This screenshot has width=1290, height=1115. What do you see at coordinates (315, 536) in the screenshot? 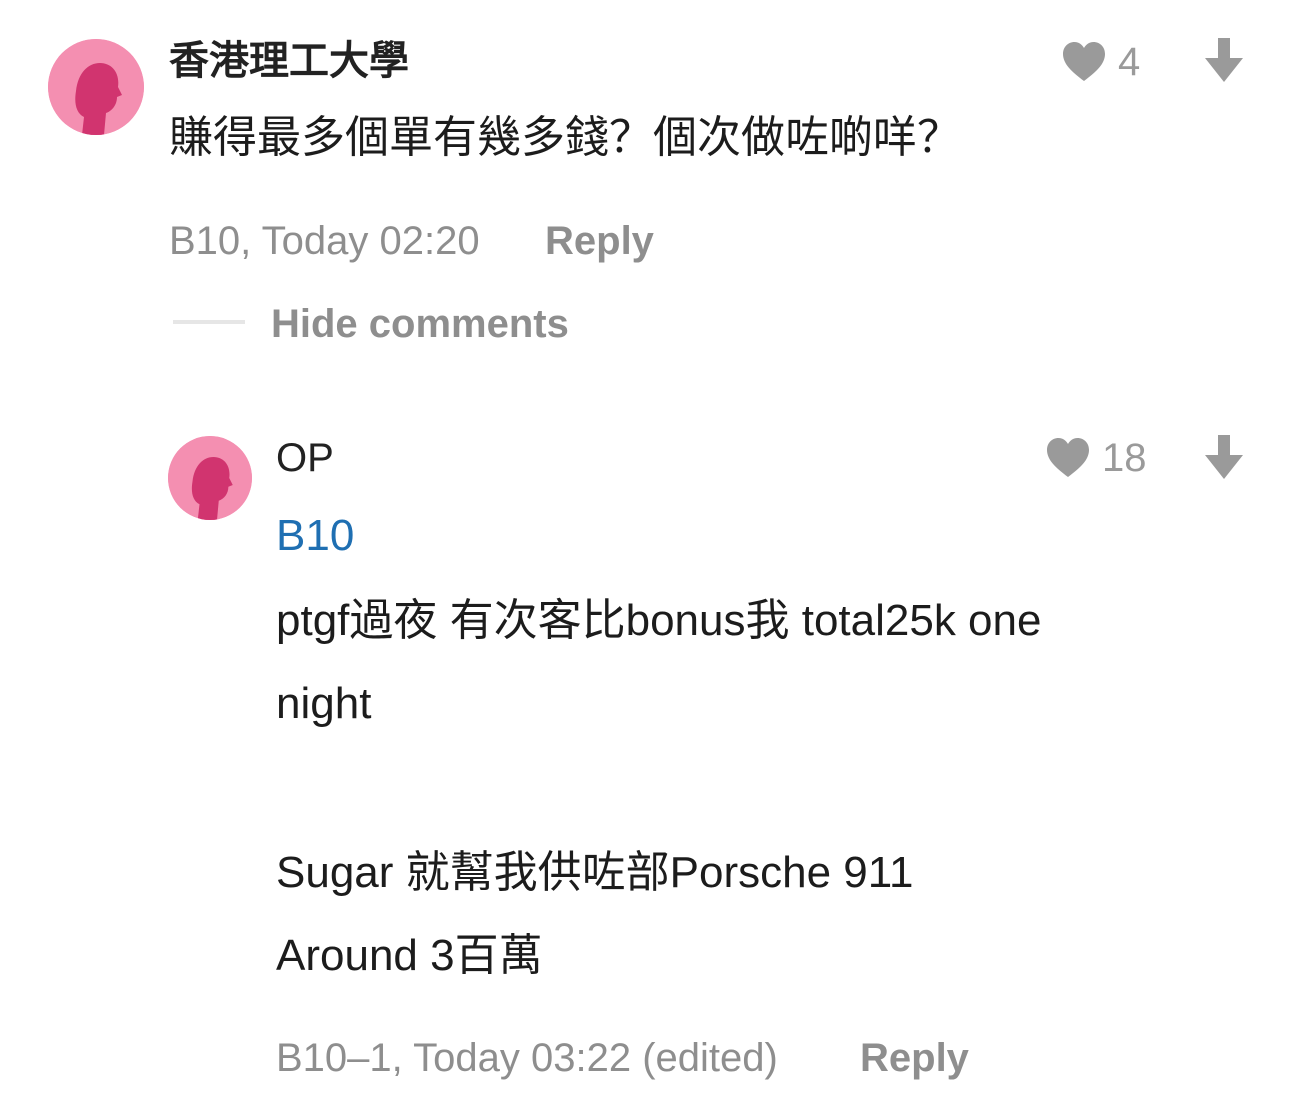
I see `quote-reference-link: B10` at bounding box center [315, 536].